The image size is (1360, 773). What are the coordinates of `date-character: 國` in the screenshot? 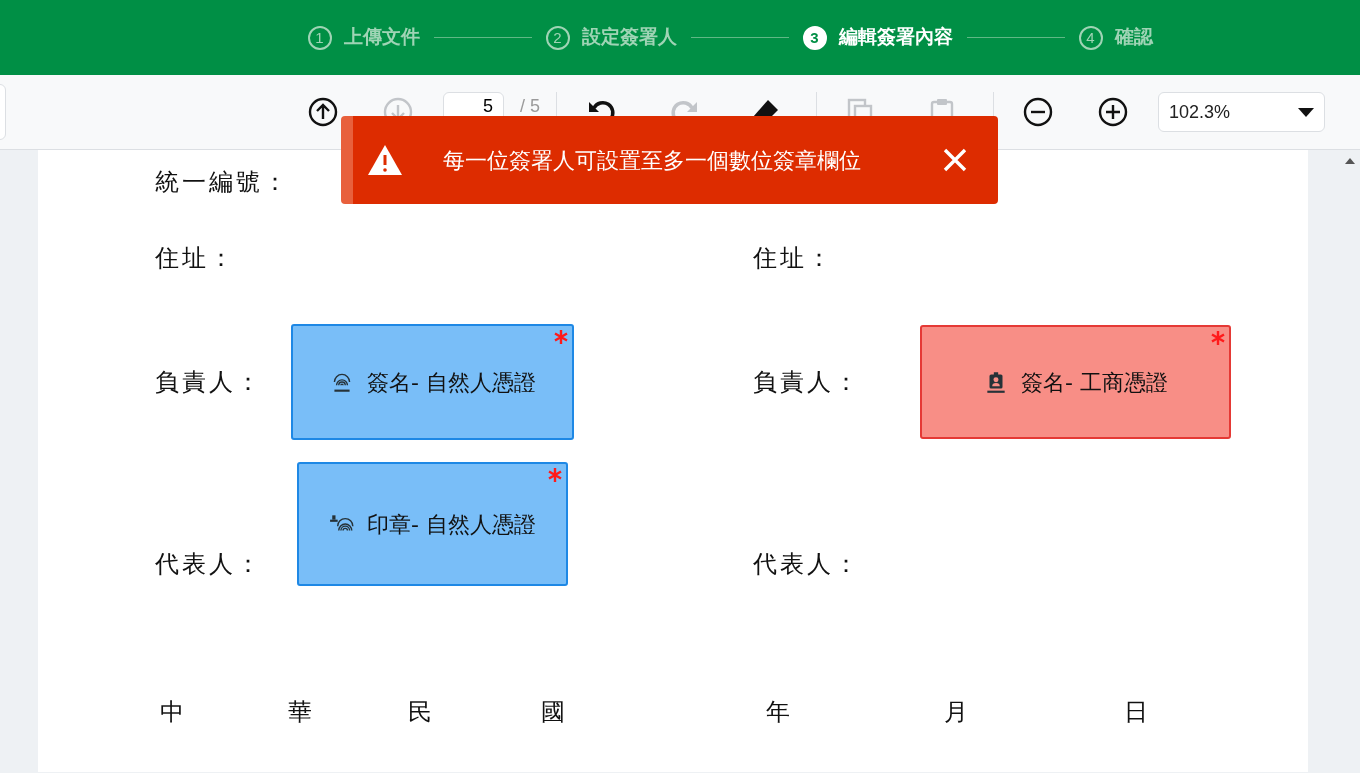 It's located at (553, 712).